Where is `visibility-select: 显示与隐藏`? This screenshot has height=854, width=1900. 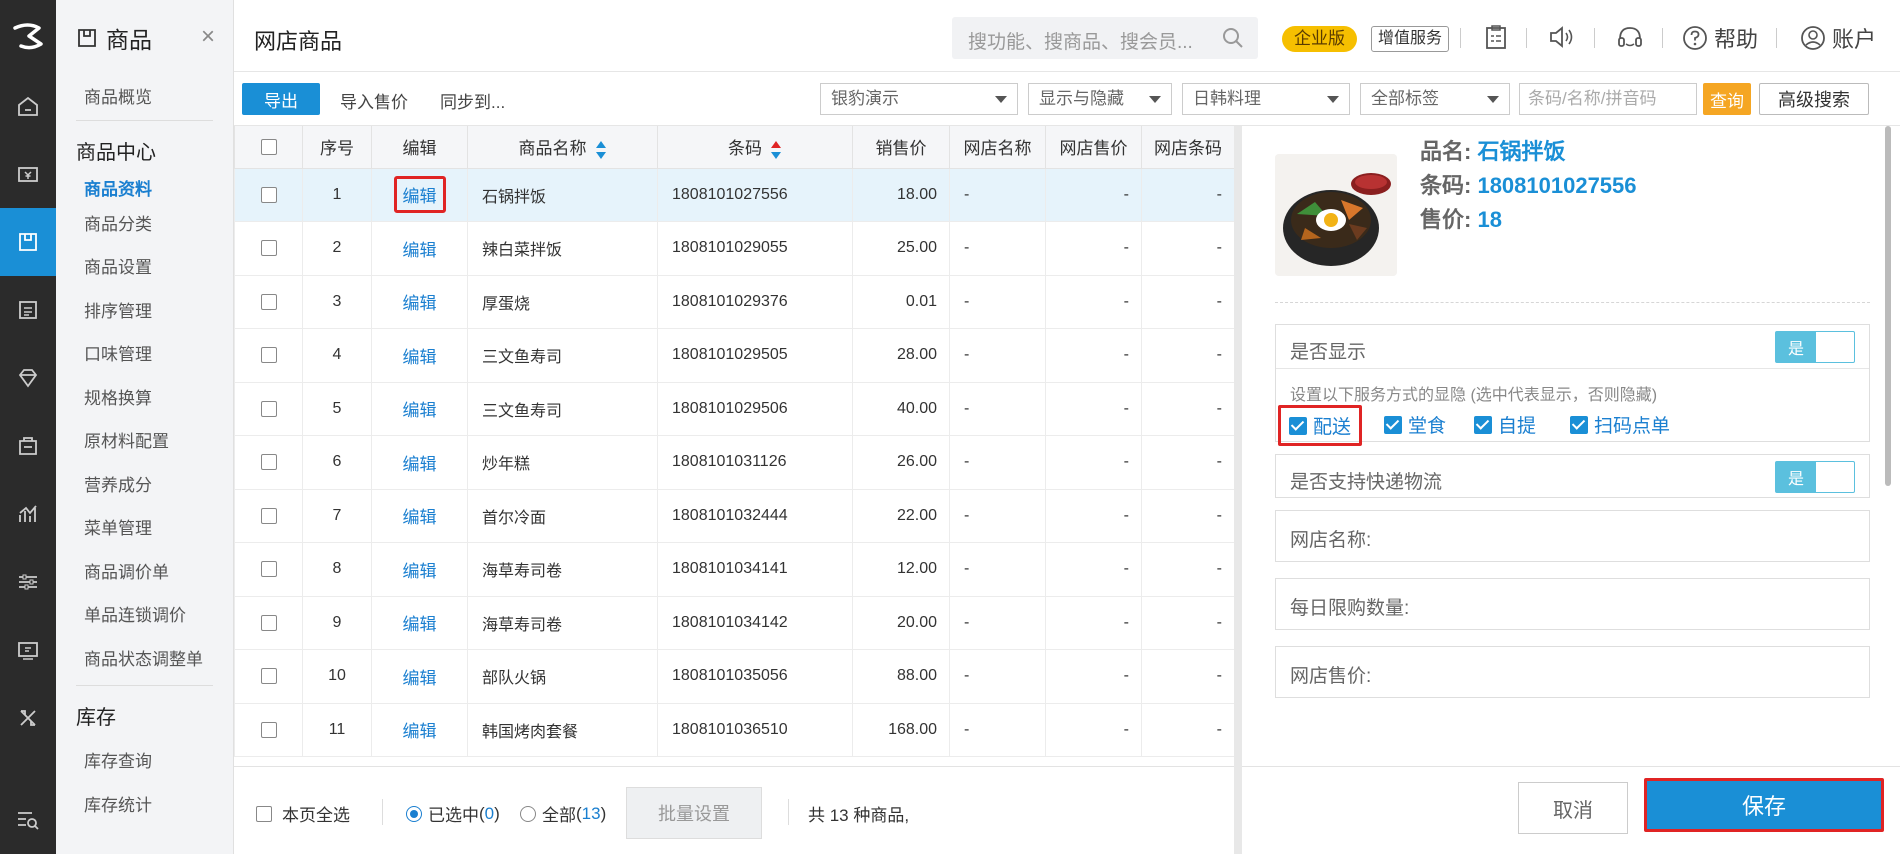 visibility-select: 显示与隐藏 is located at coordinates (1100, 99).